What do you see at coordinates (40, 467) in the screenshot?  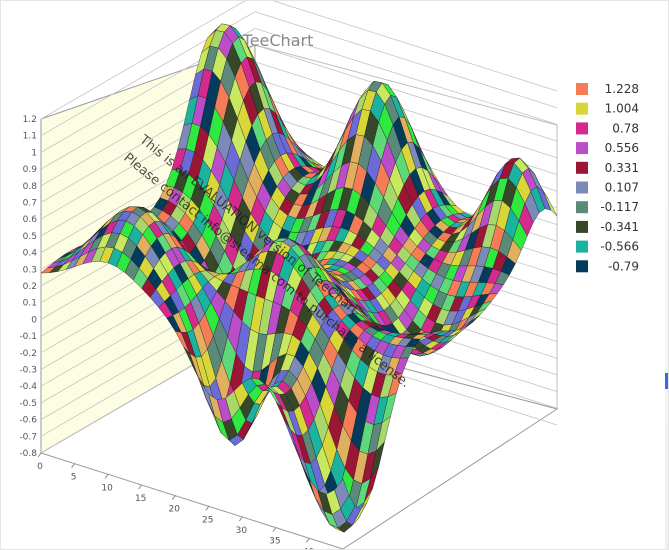 I see `x-tick-label-0: 0` at bounding box center [40, 467].